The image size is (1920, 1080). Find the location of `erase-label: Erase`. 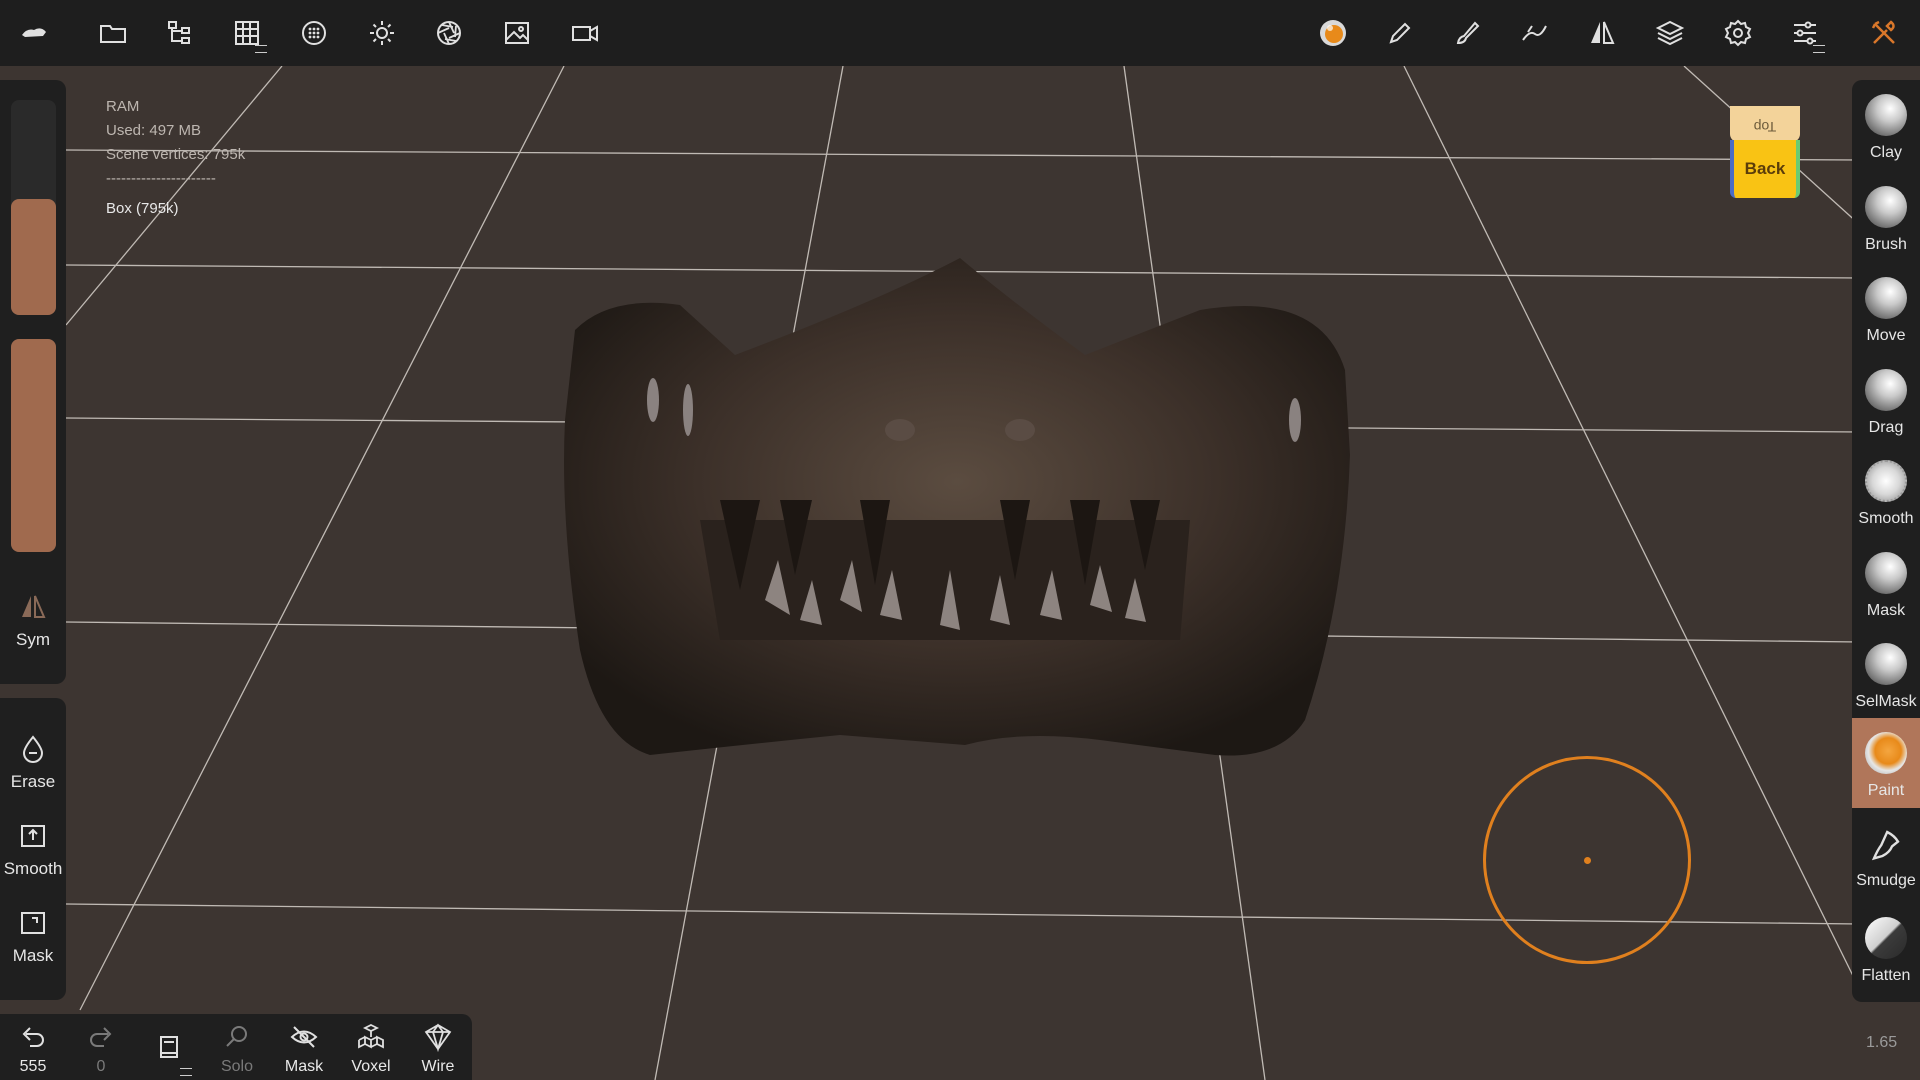

erase-label: Erase is located at coordinates (33, 781).